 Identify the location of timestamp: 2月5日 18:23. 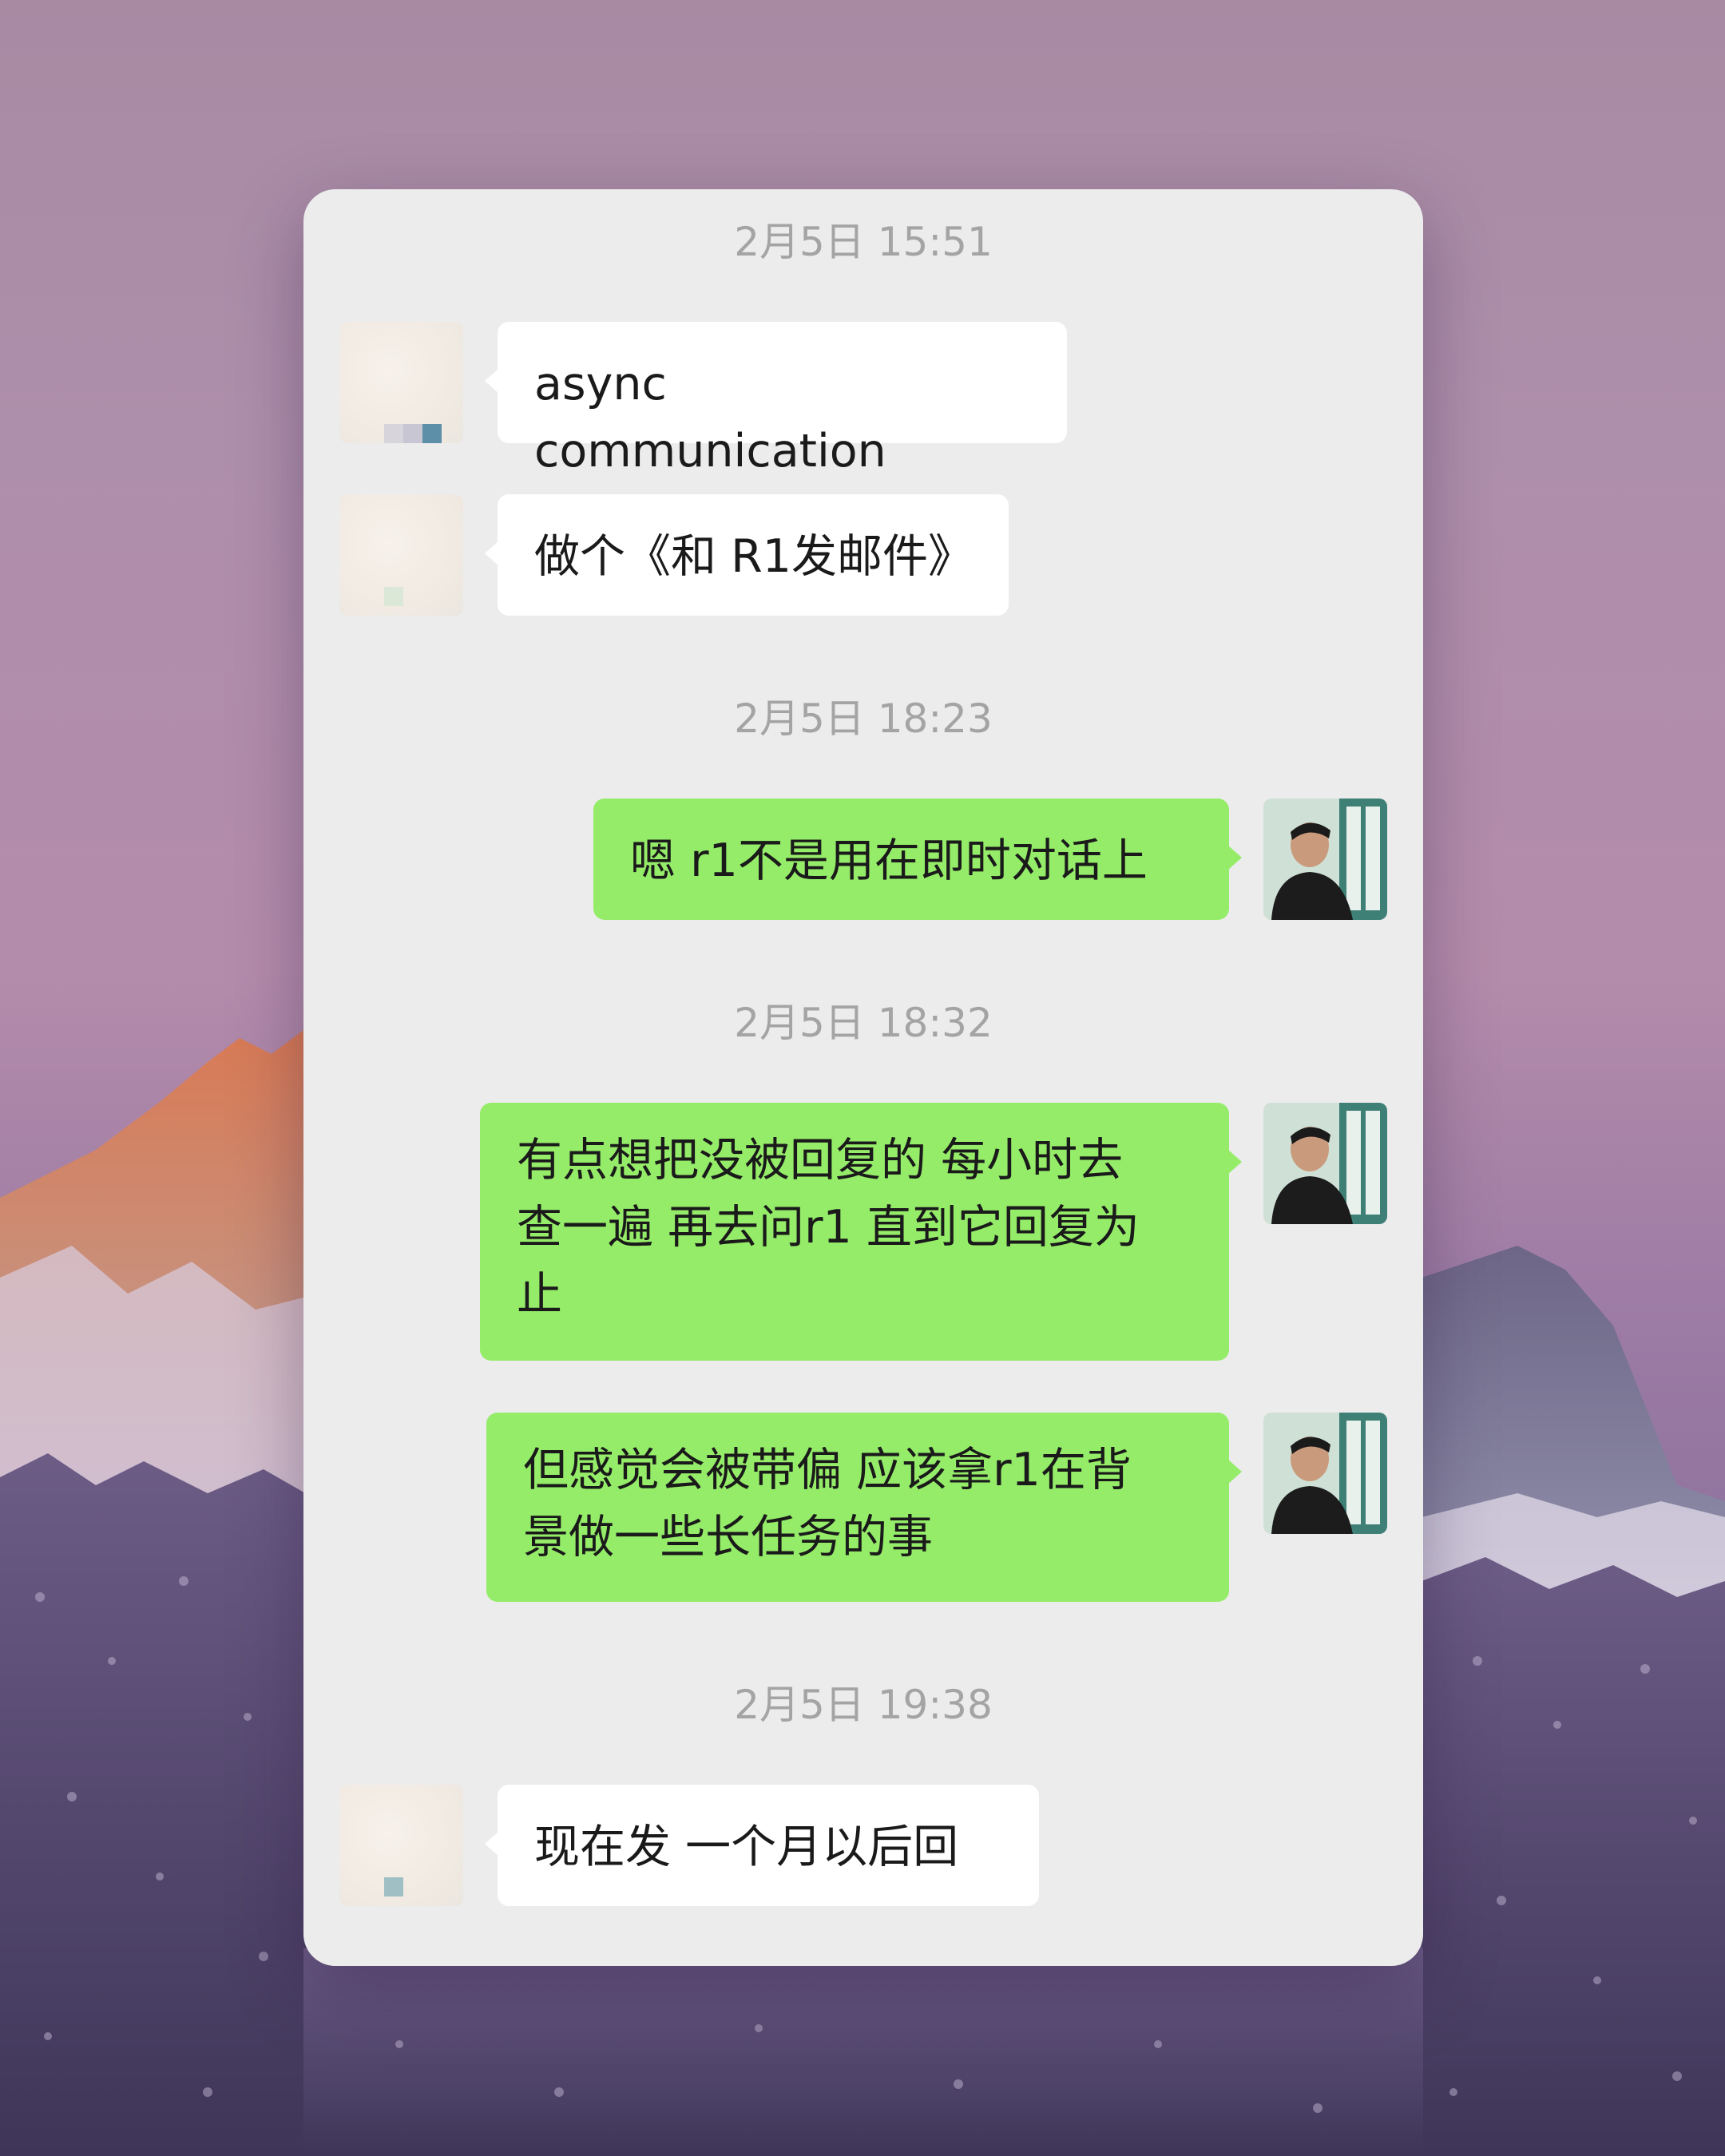
(864, 719).